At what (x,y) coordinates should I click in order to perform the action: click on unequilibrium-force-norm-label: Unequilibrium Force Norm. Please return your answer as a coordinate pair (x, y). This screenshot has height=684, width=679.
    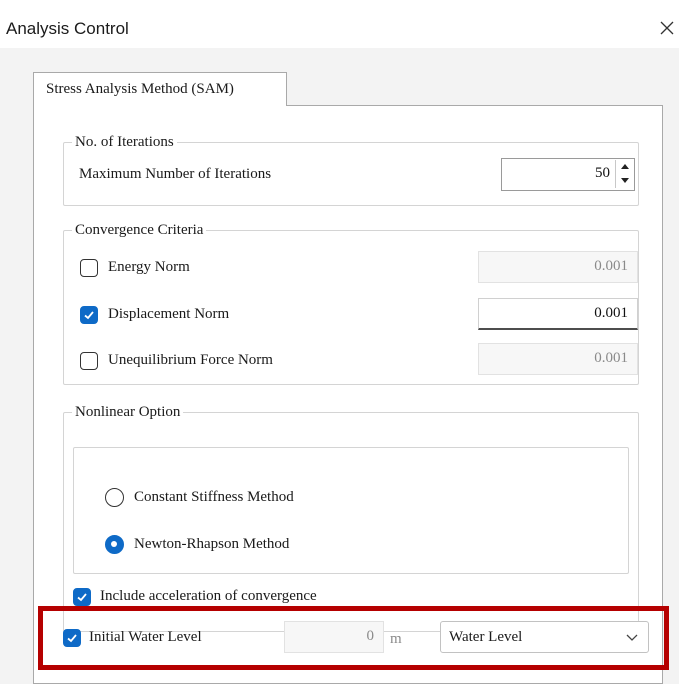
    Looking at the image, I should click on (190, 360).